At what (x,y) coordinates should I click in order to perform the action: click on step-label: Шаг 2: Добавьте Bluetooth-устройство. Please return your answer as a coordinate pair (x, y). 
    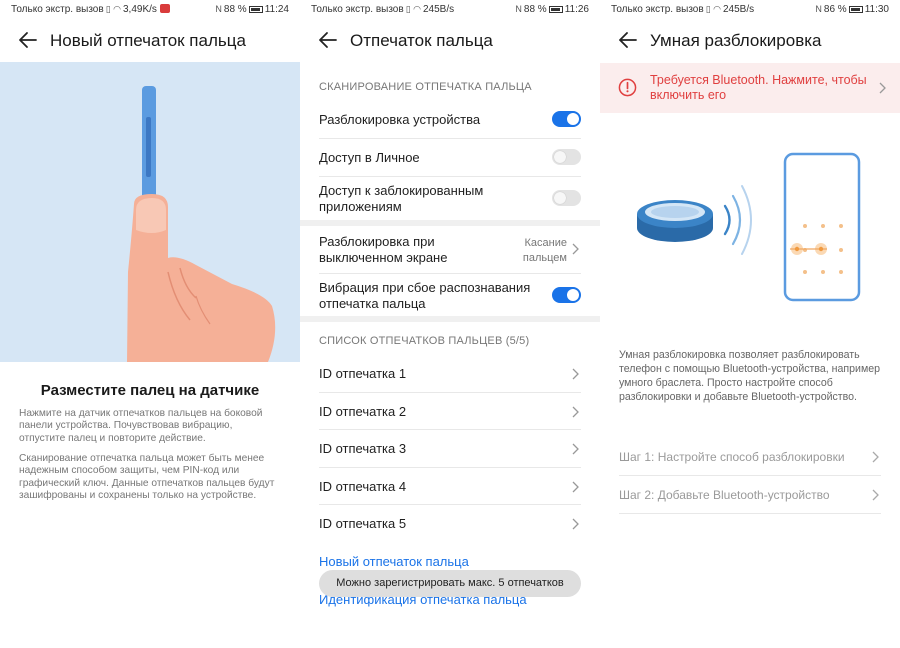
    Looking at the image, I should click on (724, 495).